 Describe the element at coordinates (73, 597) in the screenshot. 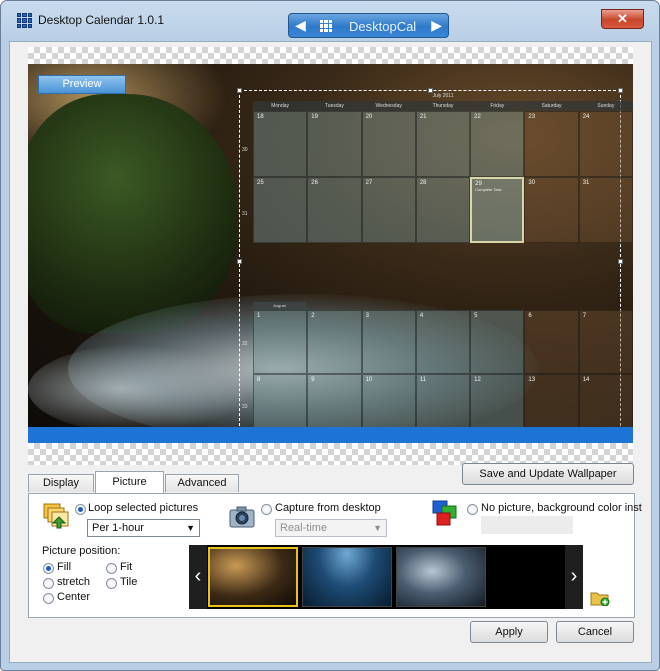

I see `center-label: Center` at that location.